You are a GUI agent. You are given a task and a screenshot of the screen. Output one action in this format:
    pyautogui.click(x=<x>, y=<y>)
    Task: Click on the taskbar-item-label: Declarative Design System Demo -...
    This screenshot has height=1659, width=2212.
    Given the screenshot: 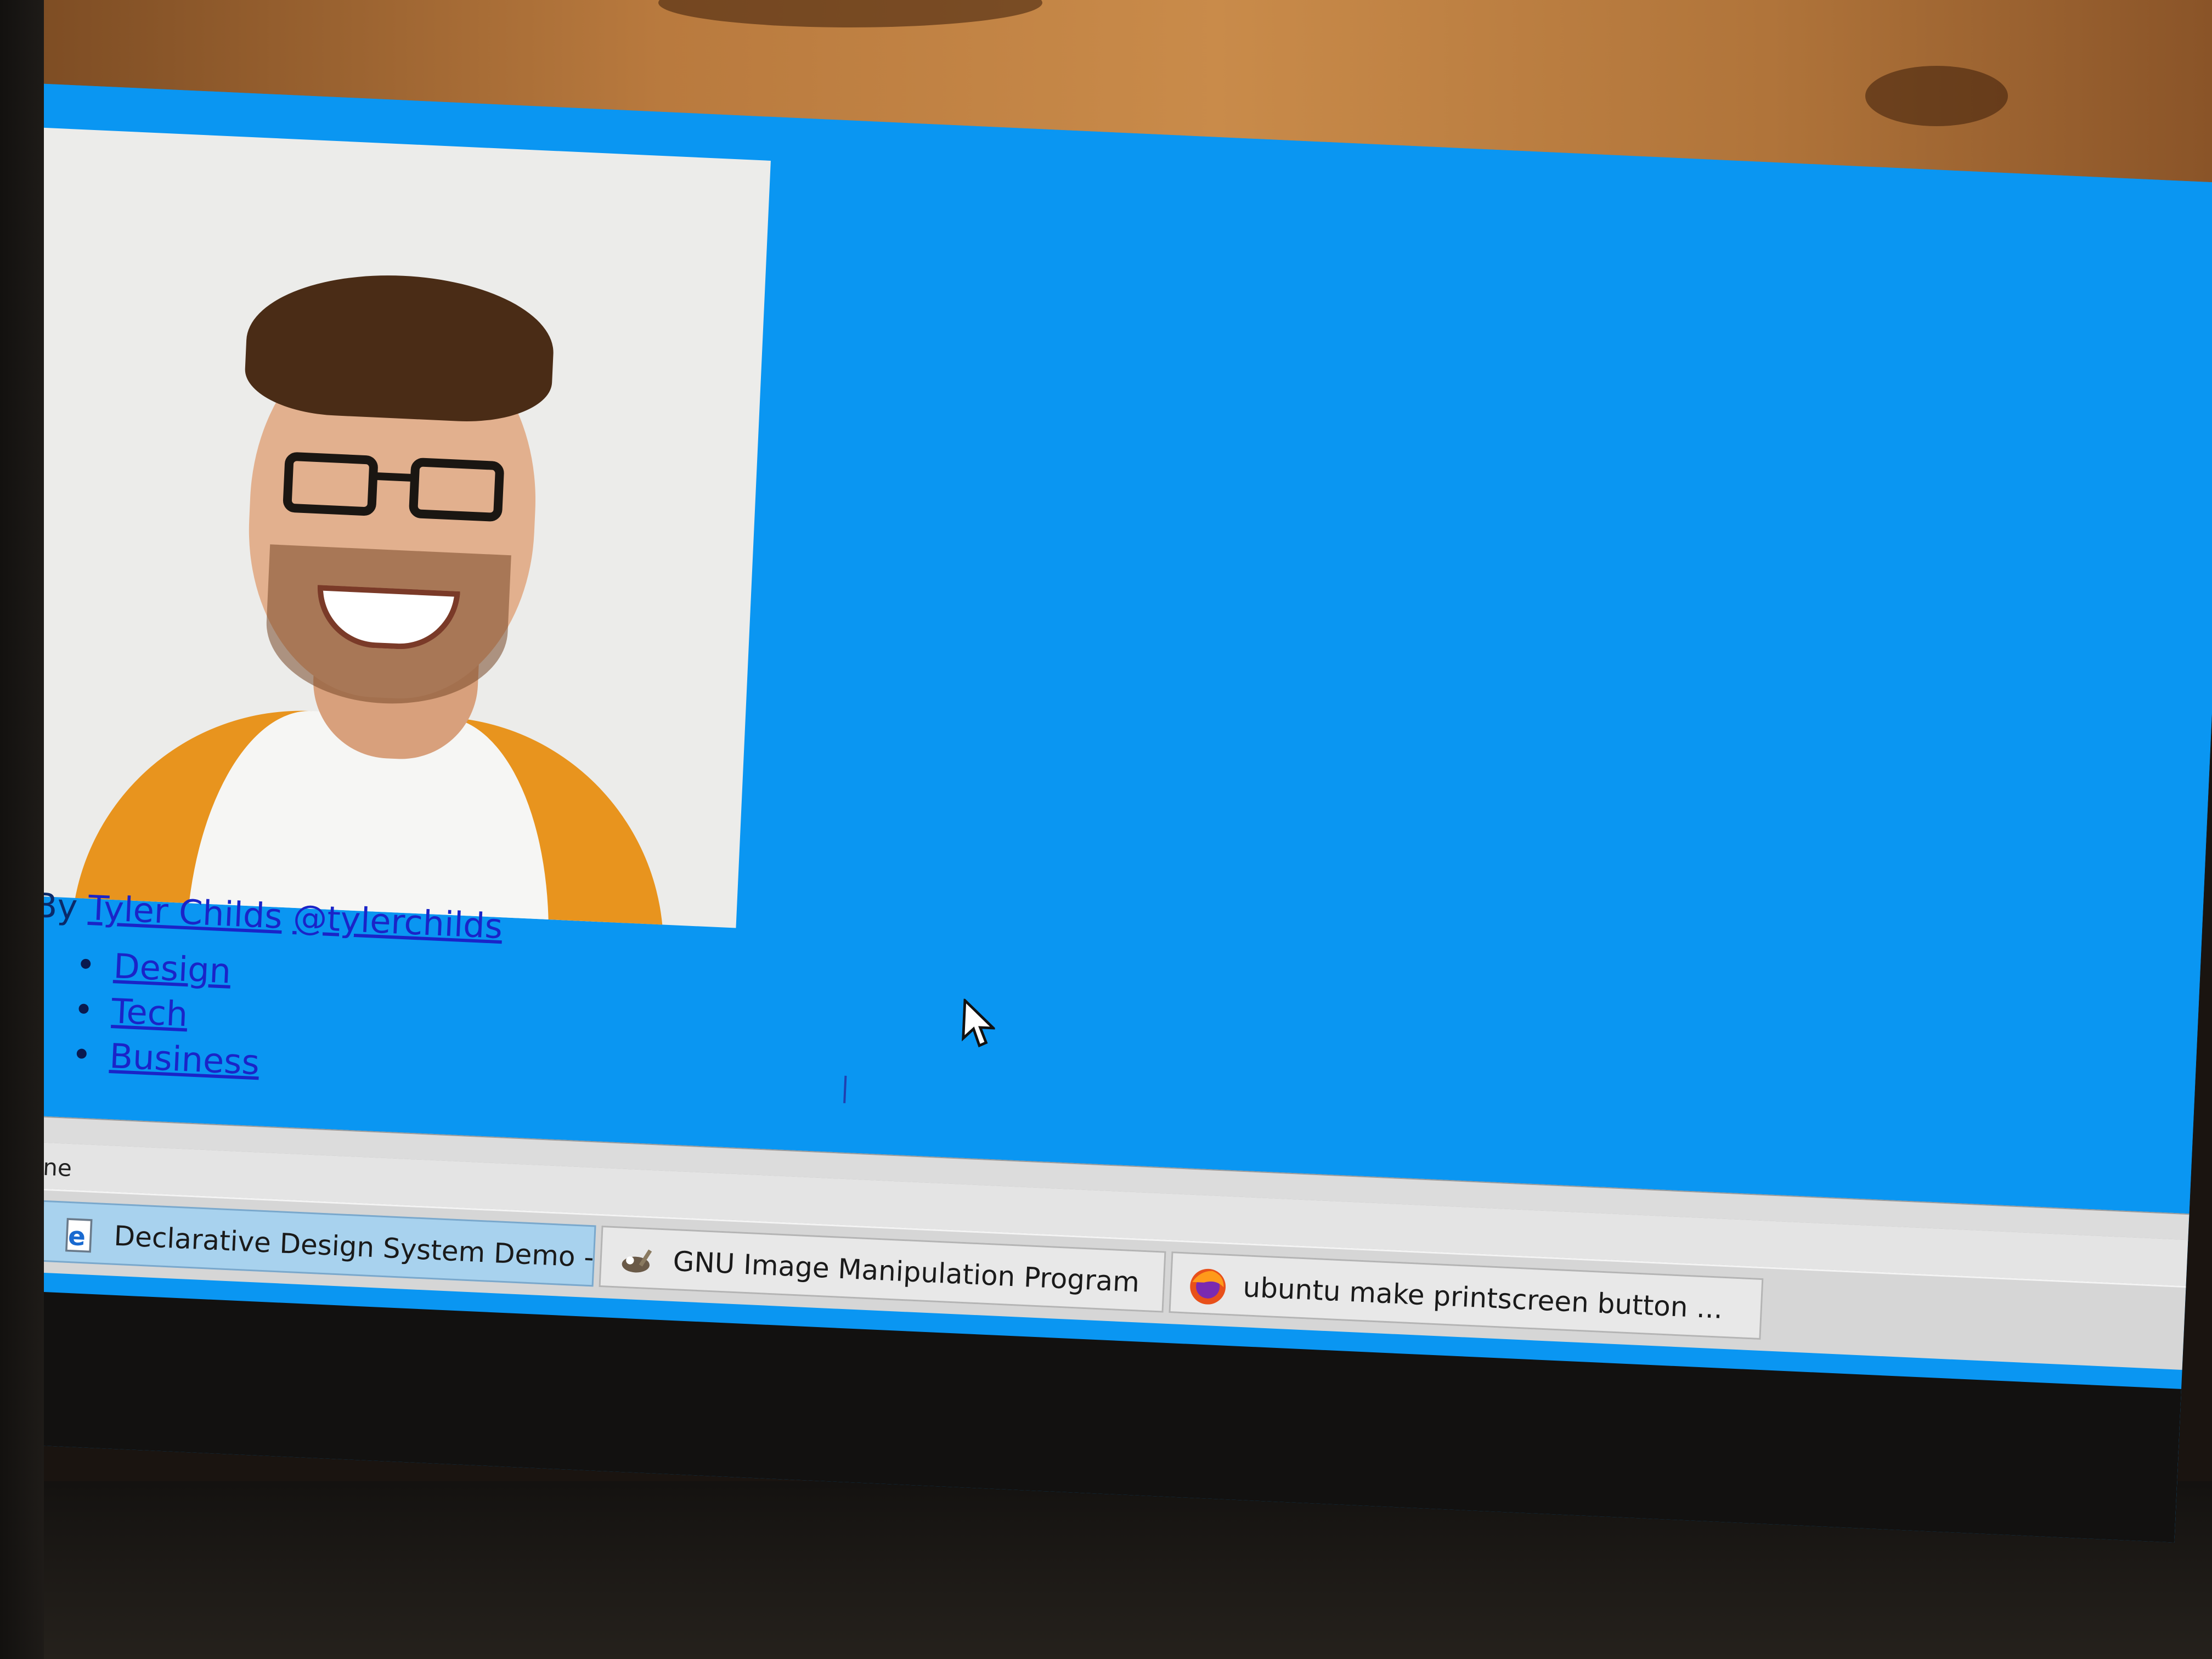 What is the action you would take?
    pyautogui.click(x=355, y=1248)
    